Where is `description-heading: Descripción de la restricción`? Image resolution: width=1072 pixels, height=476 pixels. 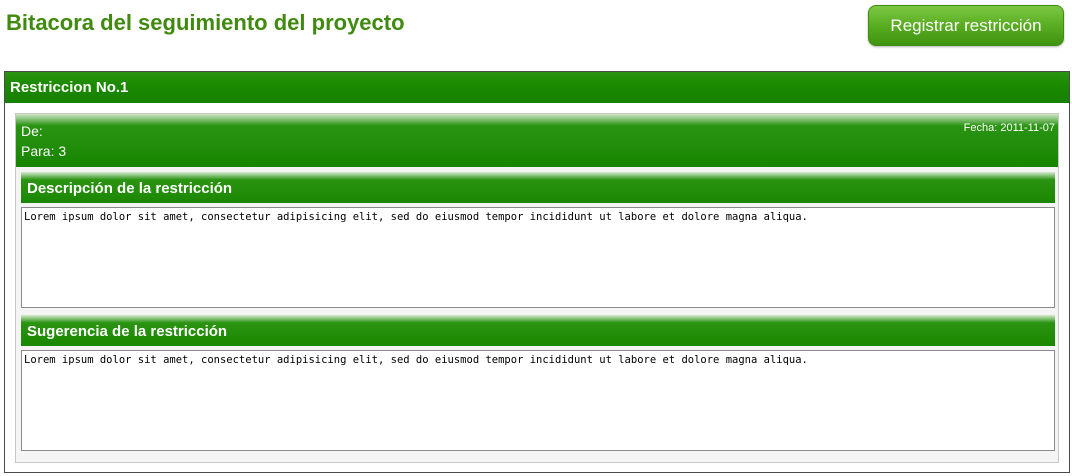 description-heading: Descripción de la restricción is located at coordinates (538, 187).